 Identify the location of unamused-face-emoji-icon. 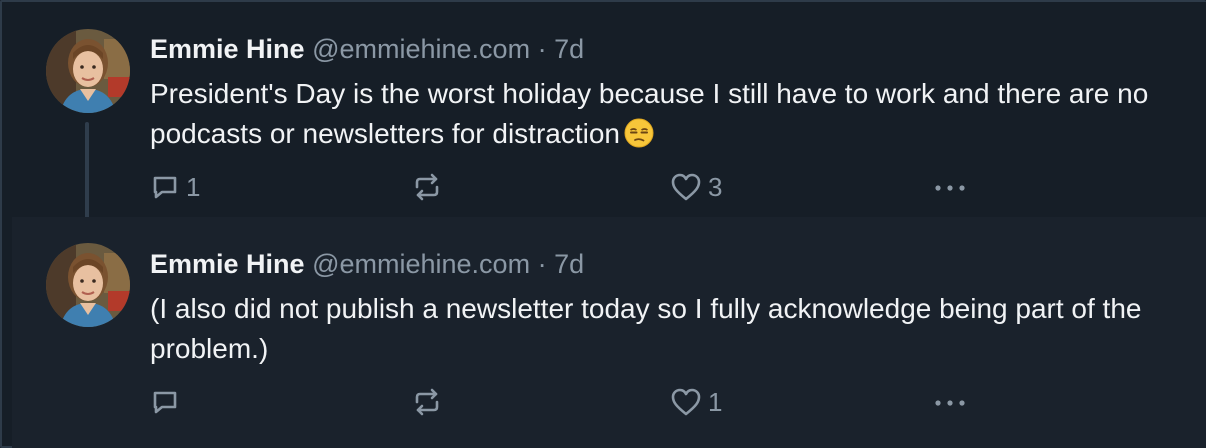
(639, 138).